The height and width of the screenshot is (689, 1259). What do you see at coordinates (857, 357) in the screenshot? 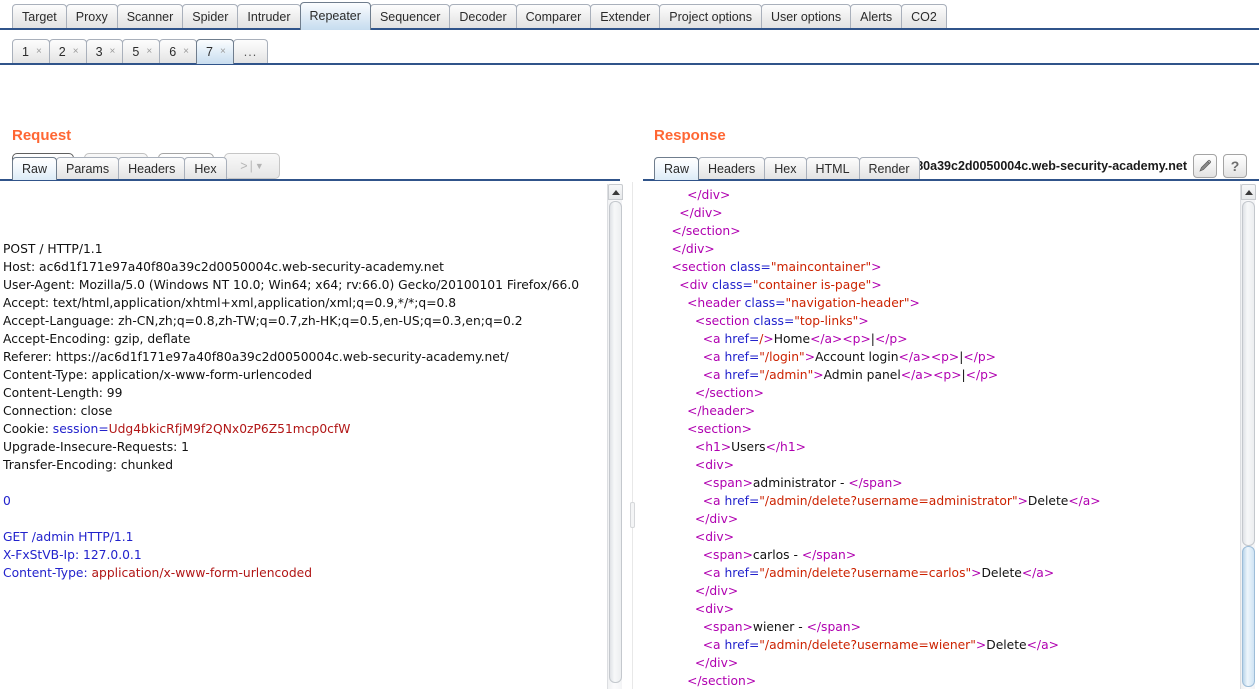
I see `editor-text-run: Account login` at bounding box center [857, 357].